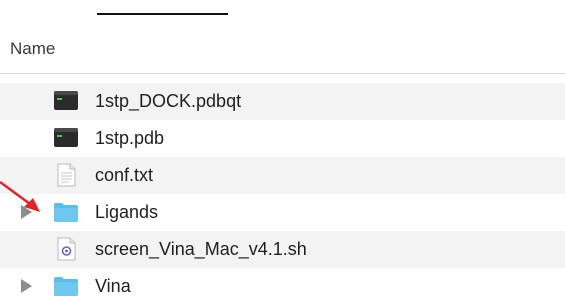 This screenshot has width=565, height=305. I want to click on folder-name: Ligands, so click(127, 212).